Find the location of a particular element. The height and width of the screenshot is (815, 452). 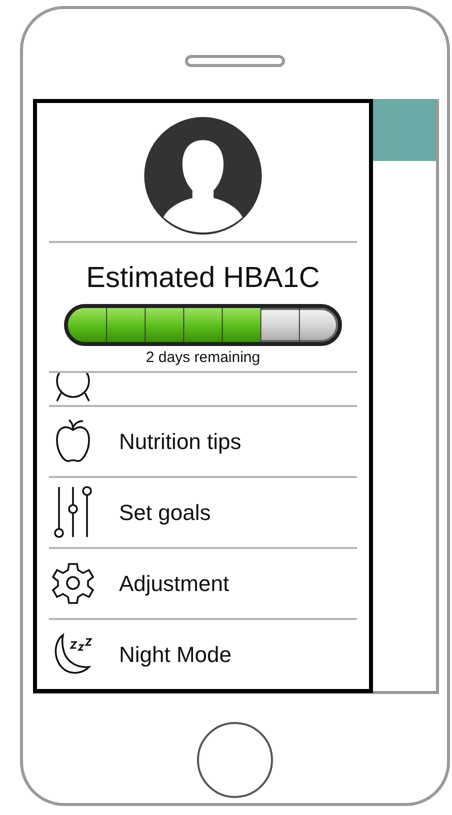

menu-item: Night Mode is located at coordinates (203, 654).